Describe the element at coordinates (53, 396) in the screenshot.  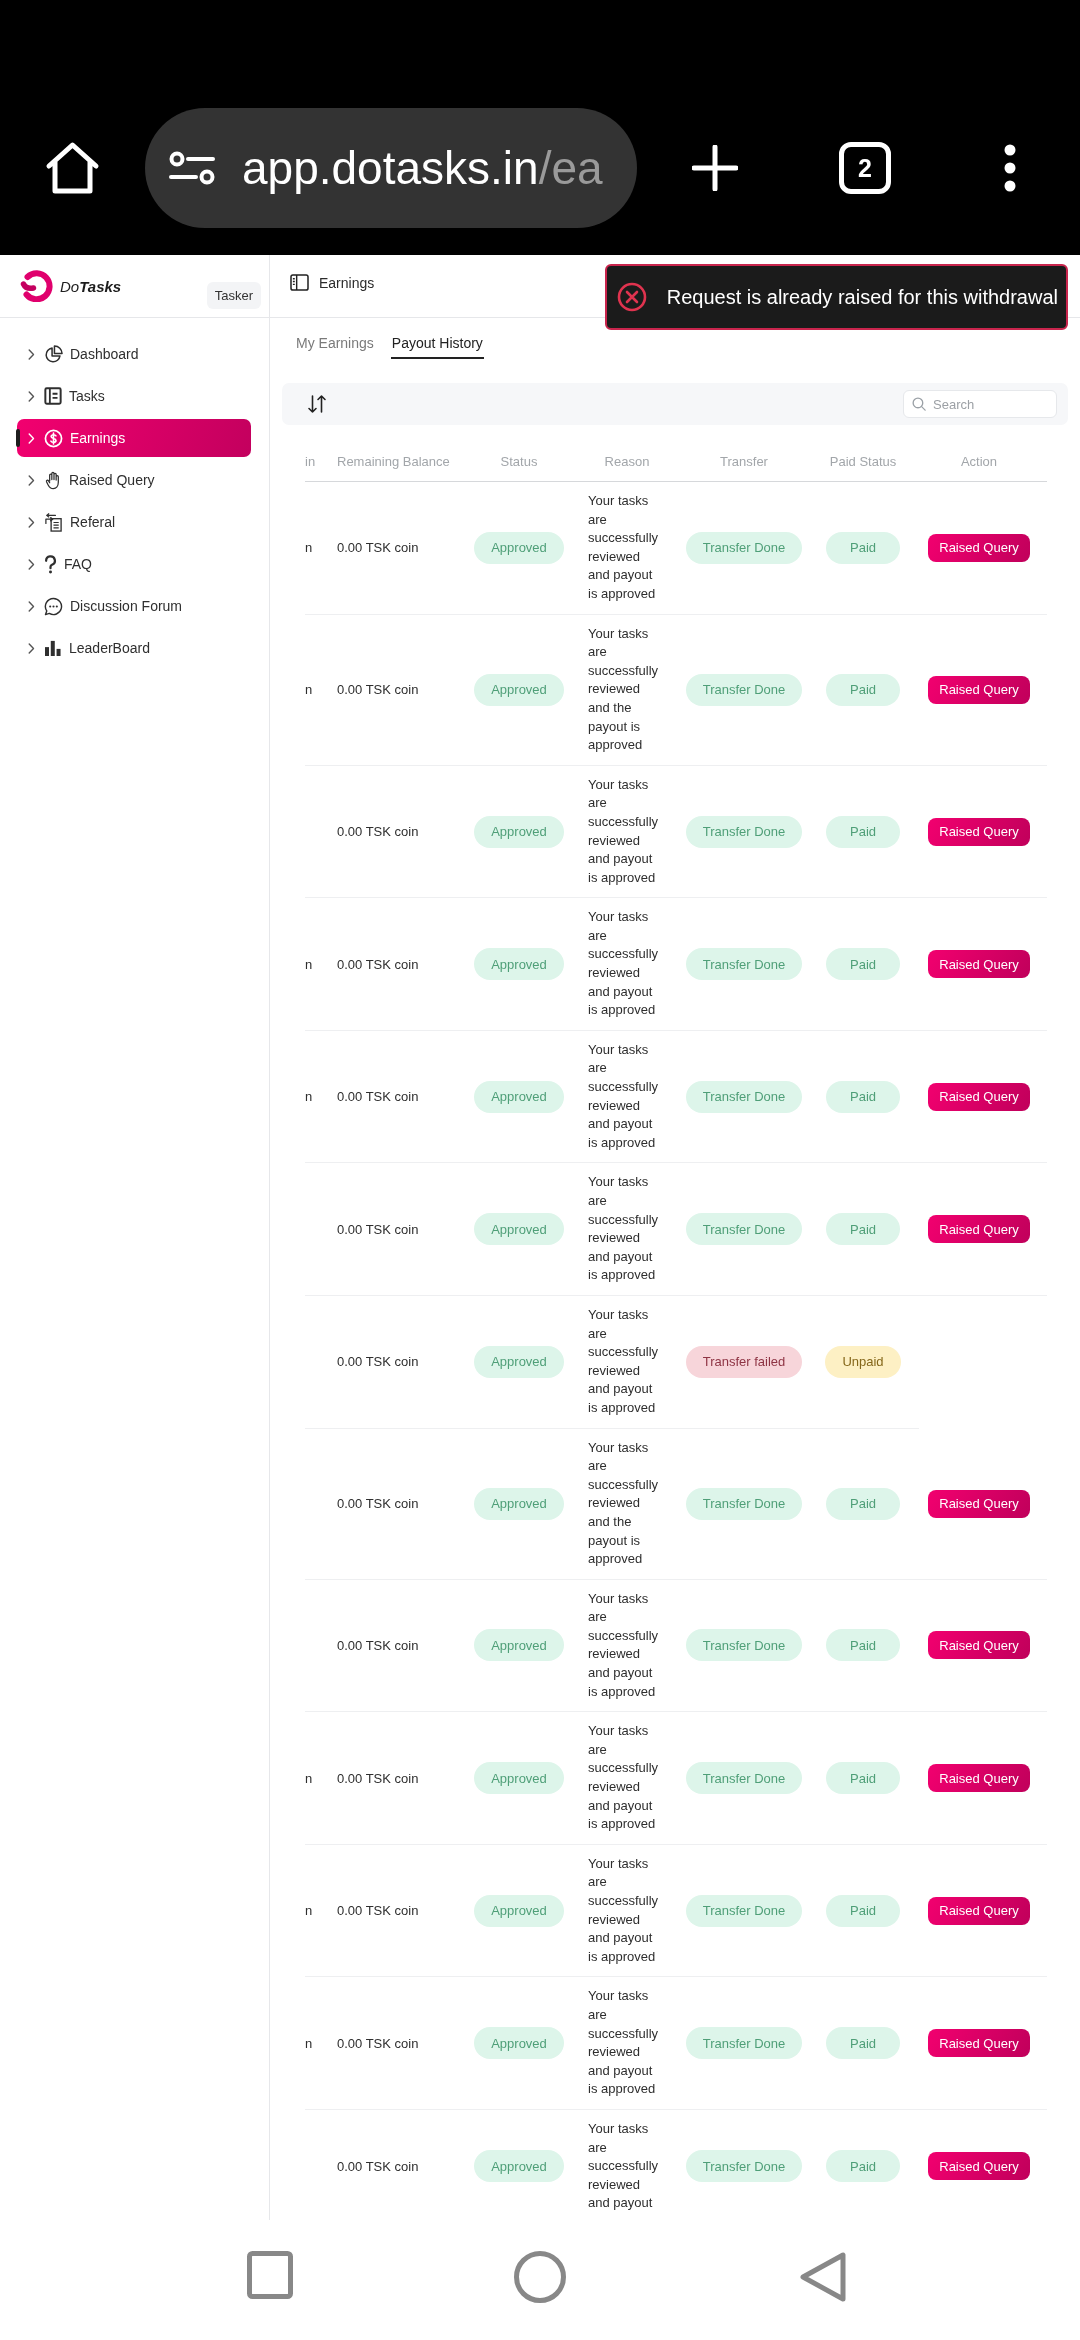
I see `document-icon` at that location.